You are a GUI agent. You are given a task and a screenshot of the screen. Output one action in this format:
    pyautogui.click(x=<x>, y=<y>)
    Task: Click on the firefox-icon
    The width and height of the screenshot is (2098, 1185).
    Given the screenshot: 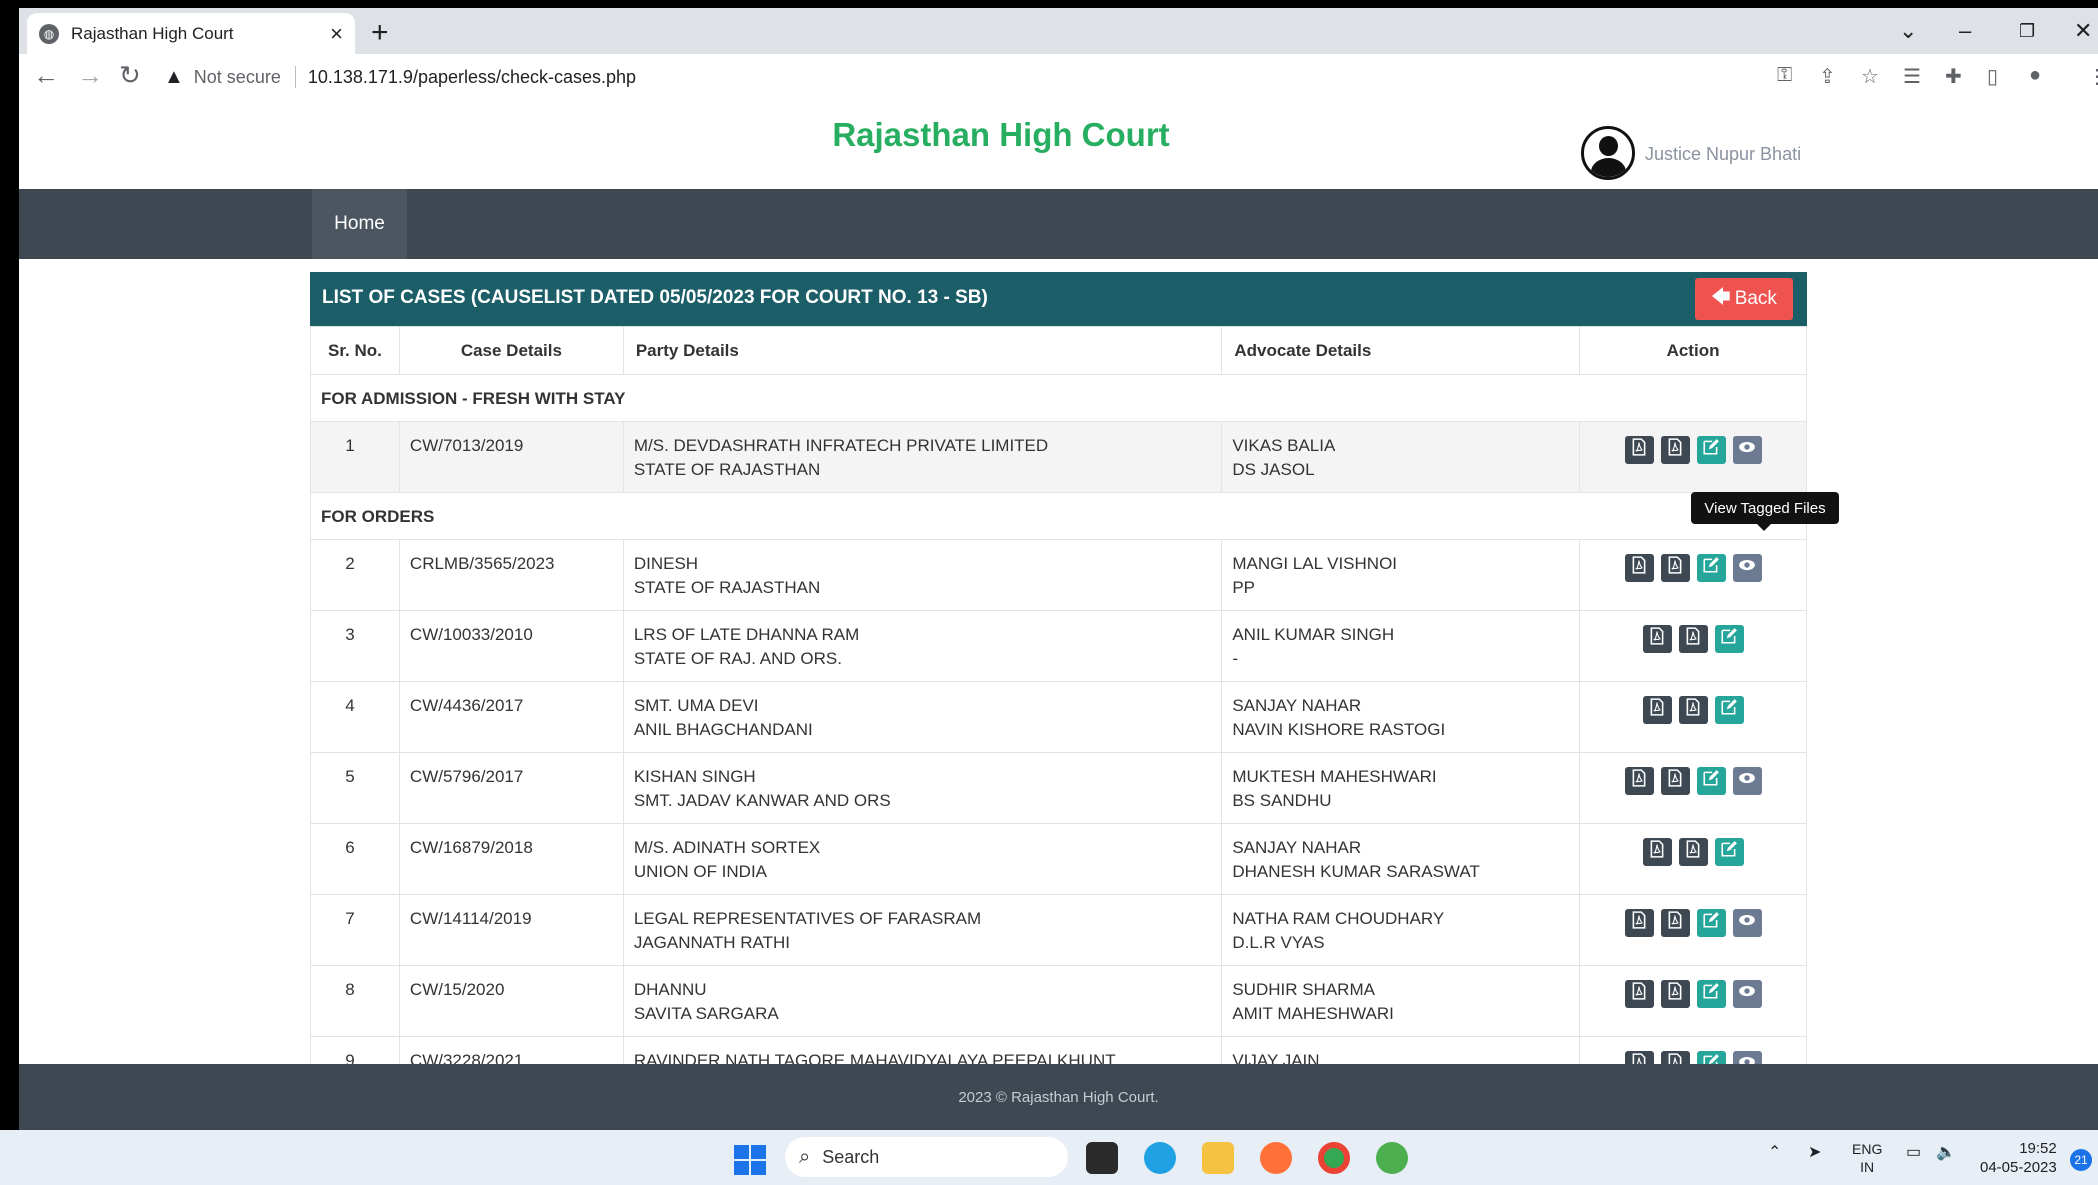 What is the action you would take?
    pyautogui.click(x=1276, y=1158)
    